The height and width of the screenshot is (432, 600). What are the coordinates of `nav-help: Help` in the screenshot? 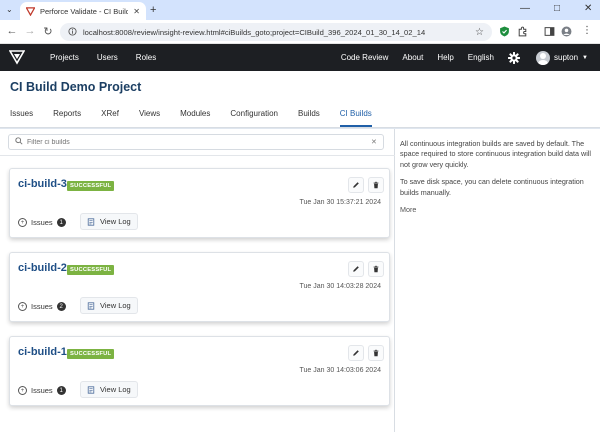 It's located at (445, 57).